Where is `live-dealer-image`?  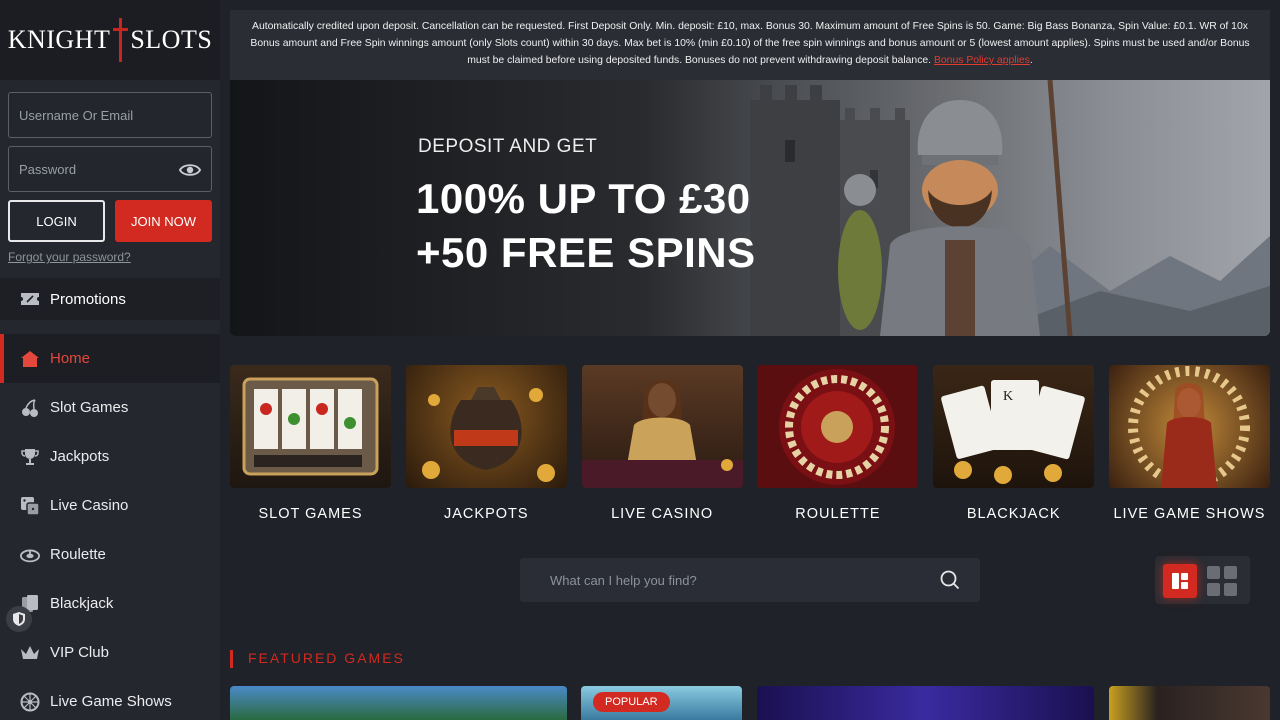 live-dealer-image is located at coordinates (662, 426).